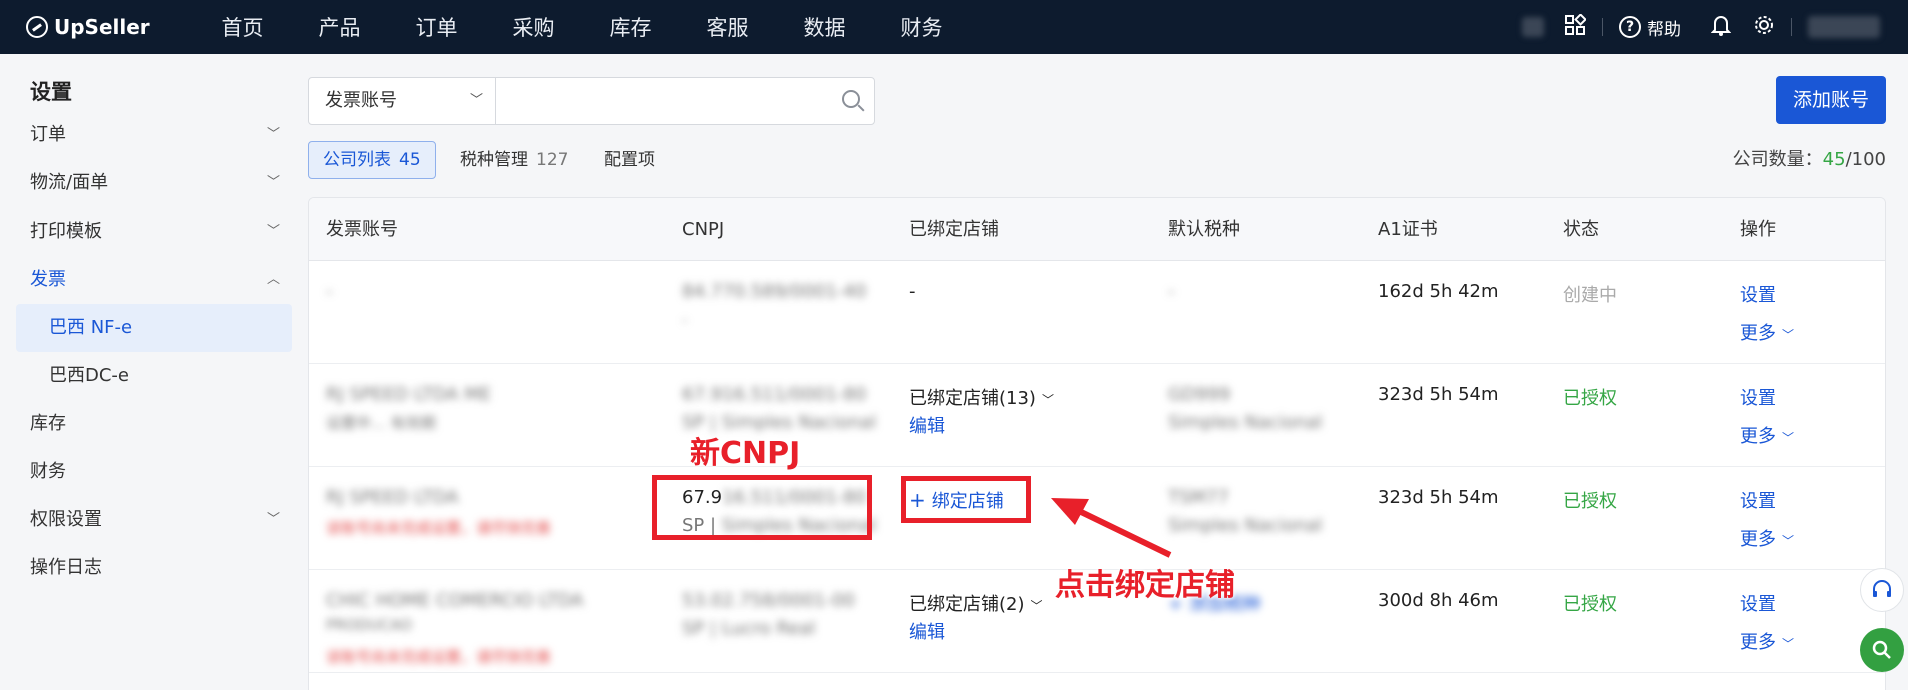 The image size is (1908, 690). Describe the element at coordinates (762, 507) in the screenshot. I see `annotation-cnpj-box` at that location.